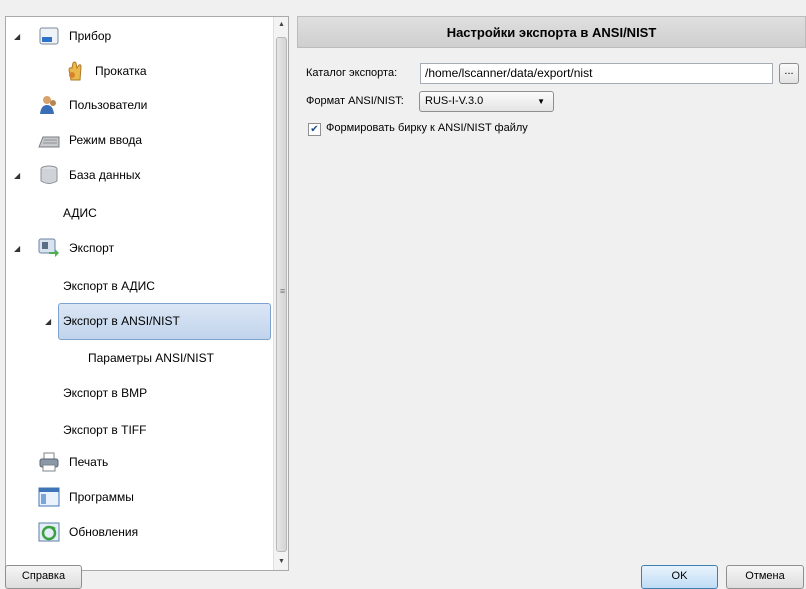  I want to click on tree-item-label: Режим ввода, so click(106, 140).